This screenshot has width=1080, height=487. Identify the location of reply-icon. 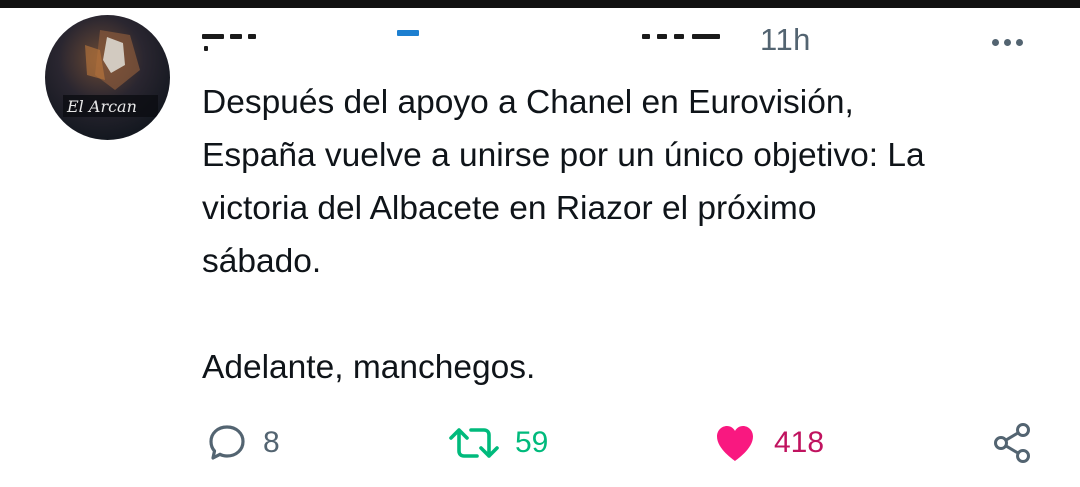
(227, 442).